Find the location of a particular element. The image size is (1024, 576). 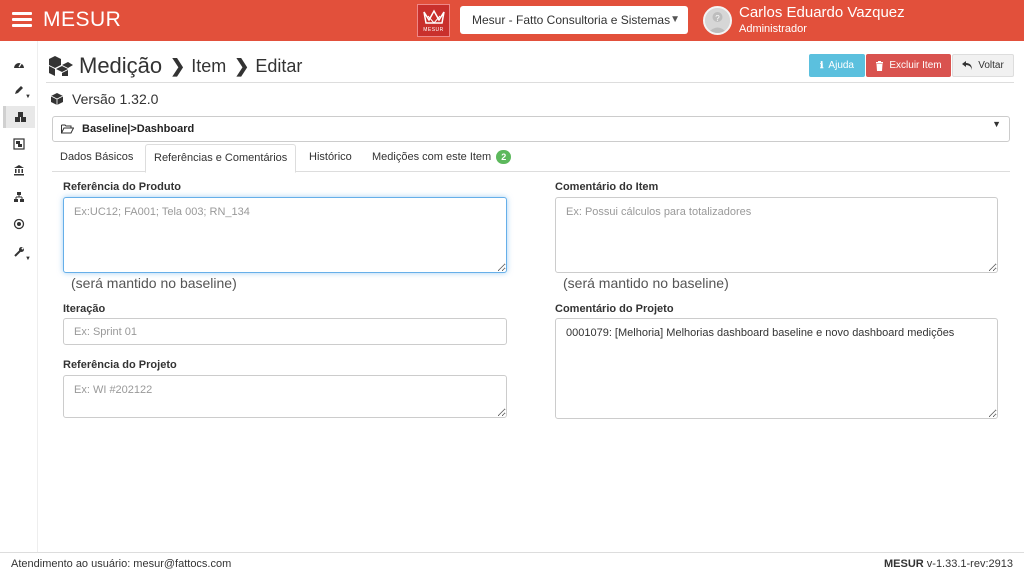

crown-icon is located at coordinates (433, 16).